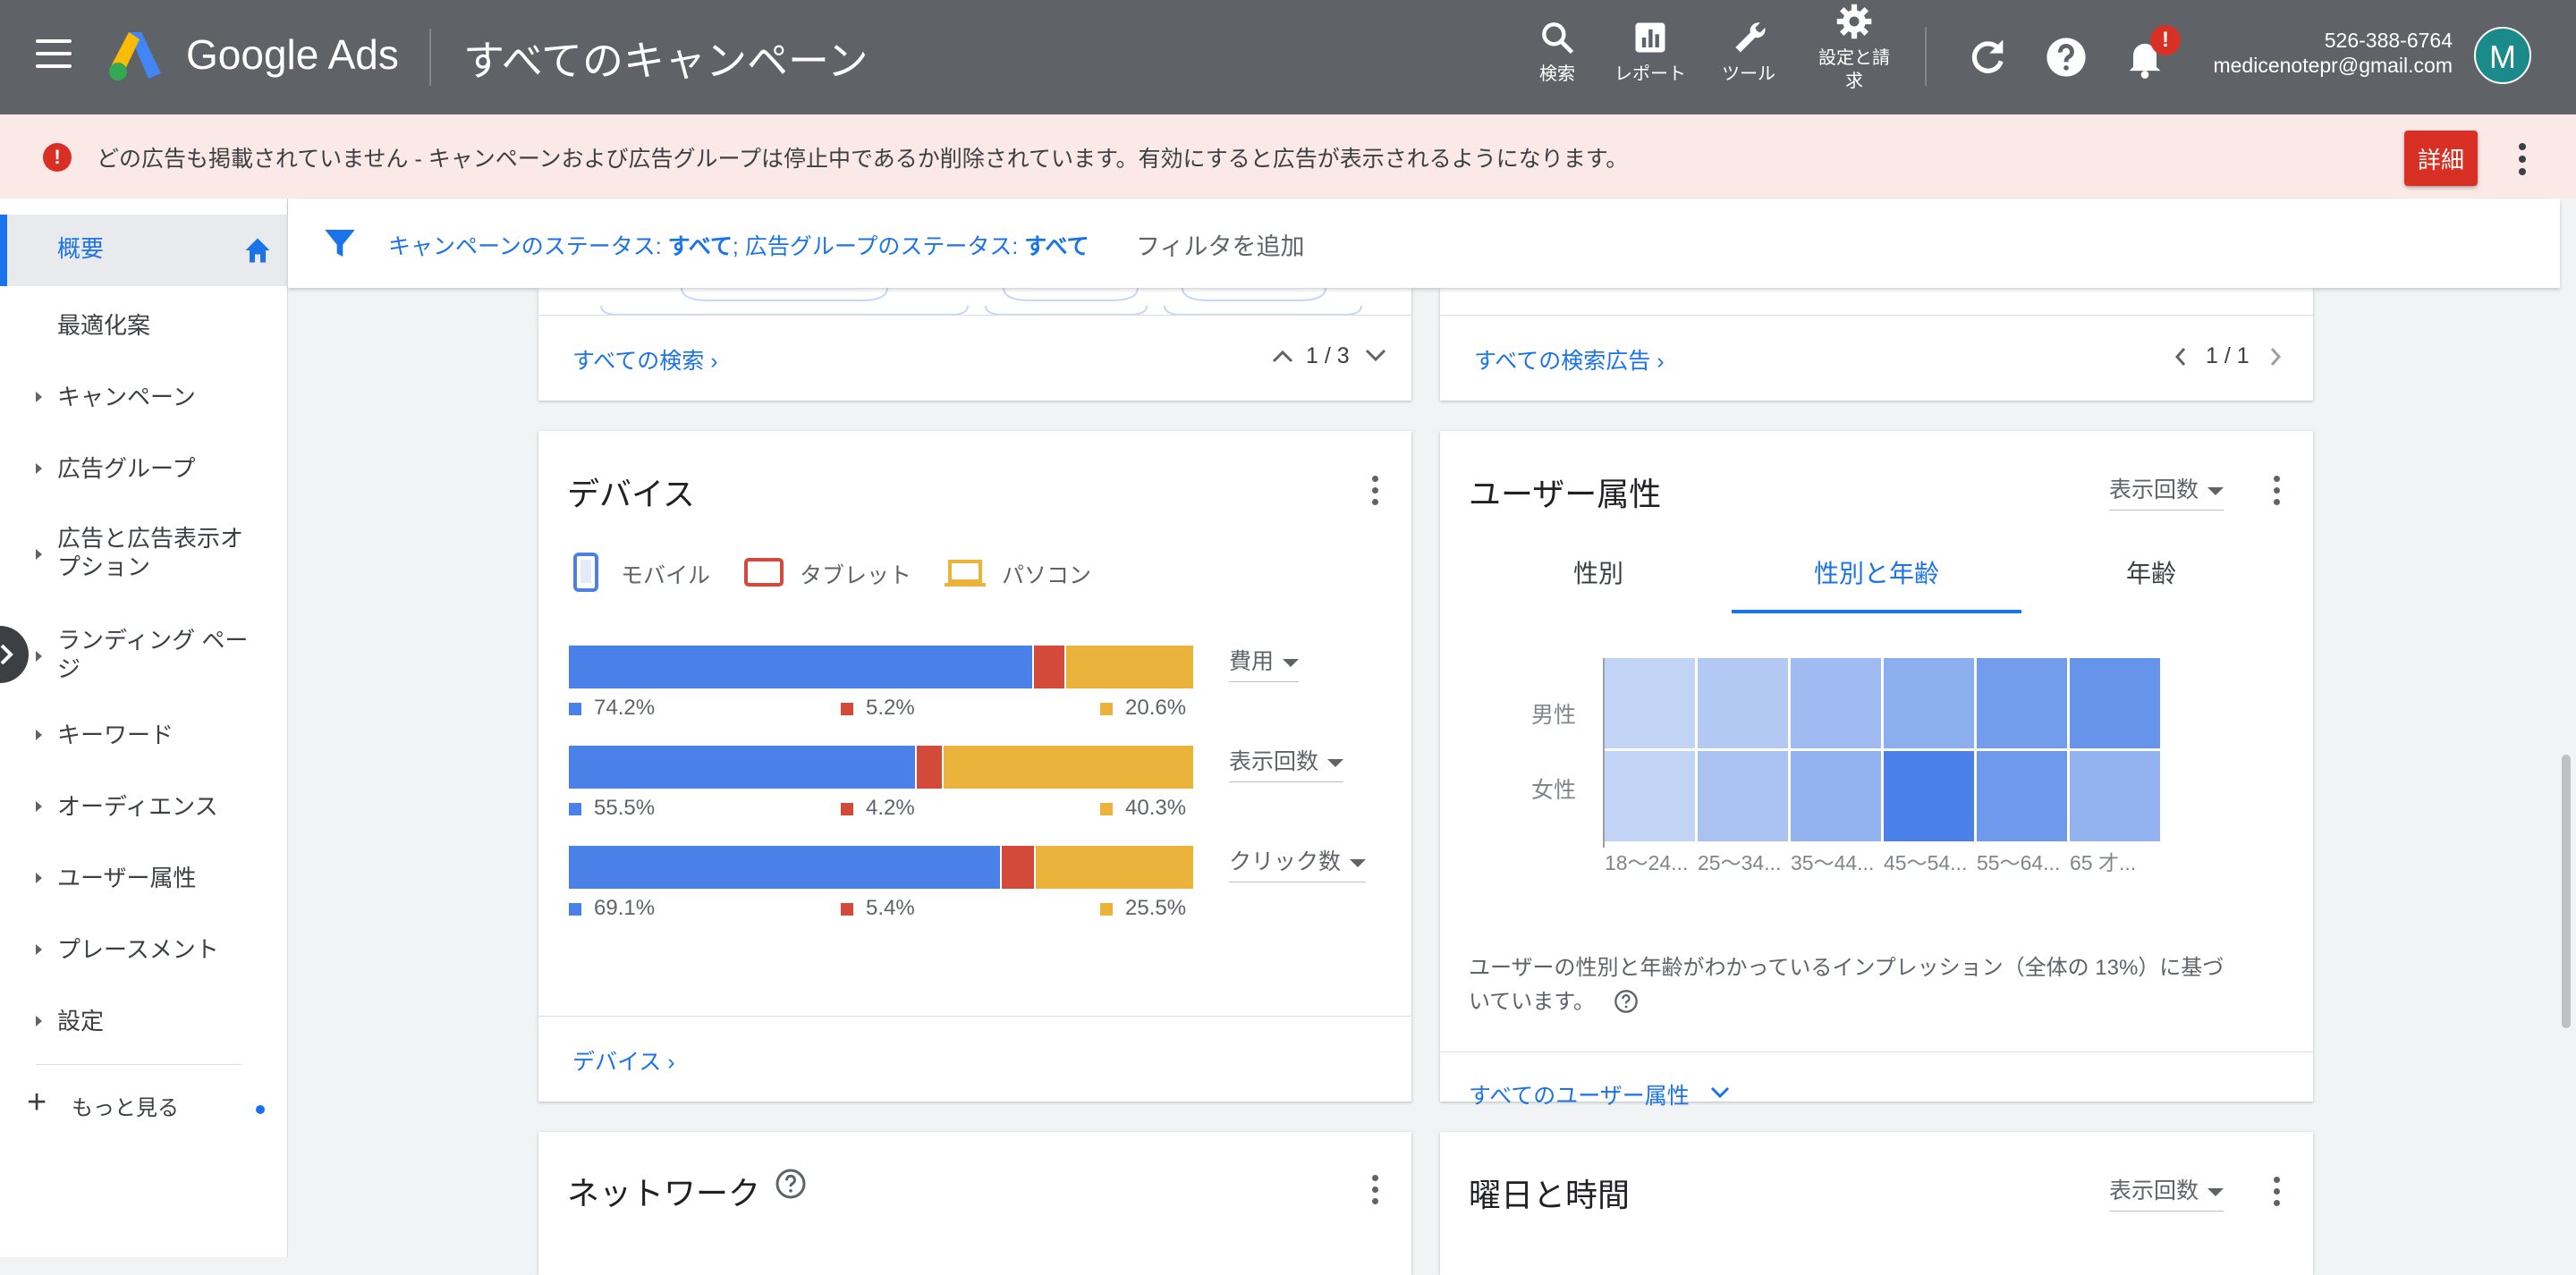  I want to click on devices-more-options-icon, so click(1374, 491).